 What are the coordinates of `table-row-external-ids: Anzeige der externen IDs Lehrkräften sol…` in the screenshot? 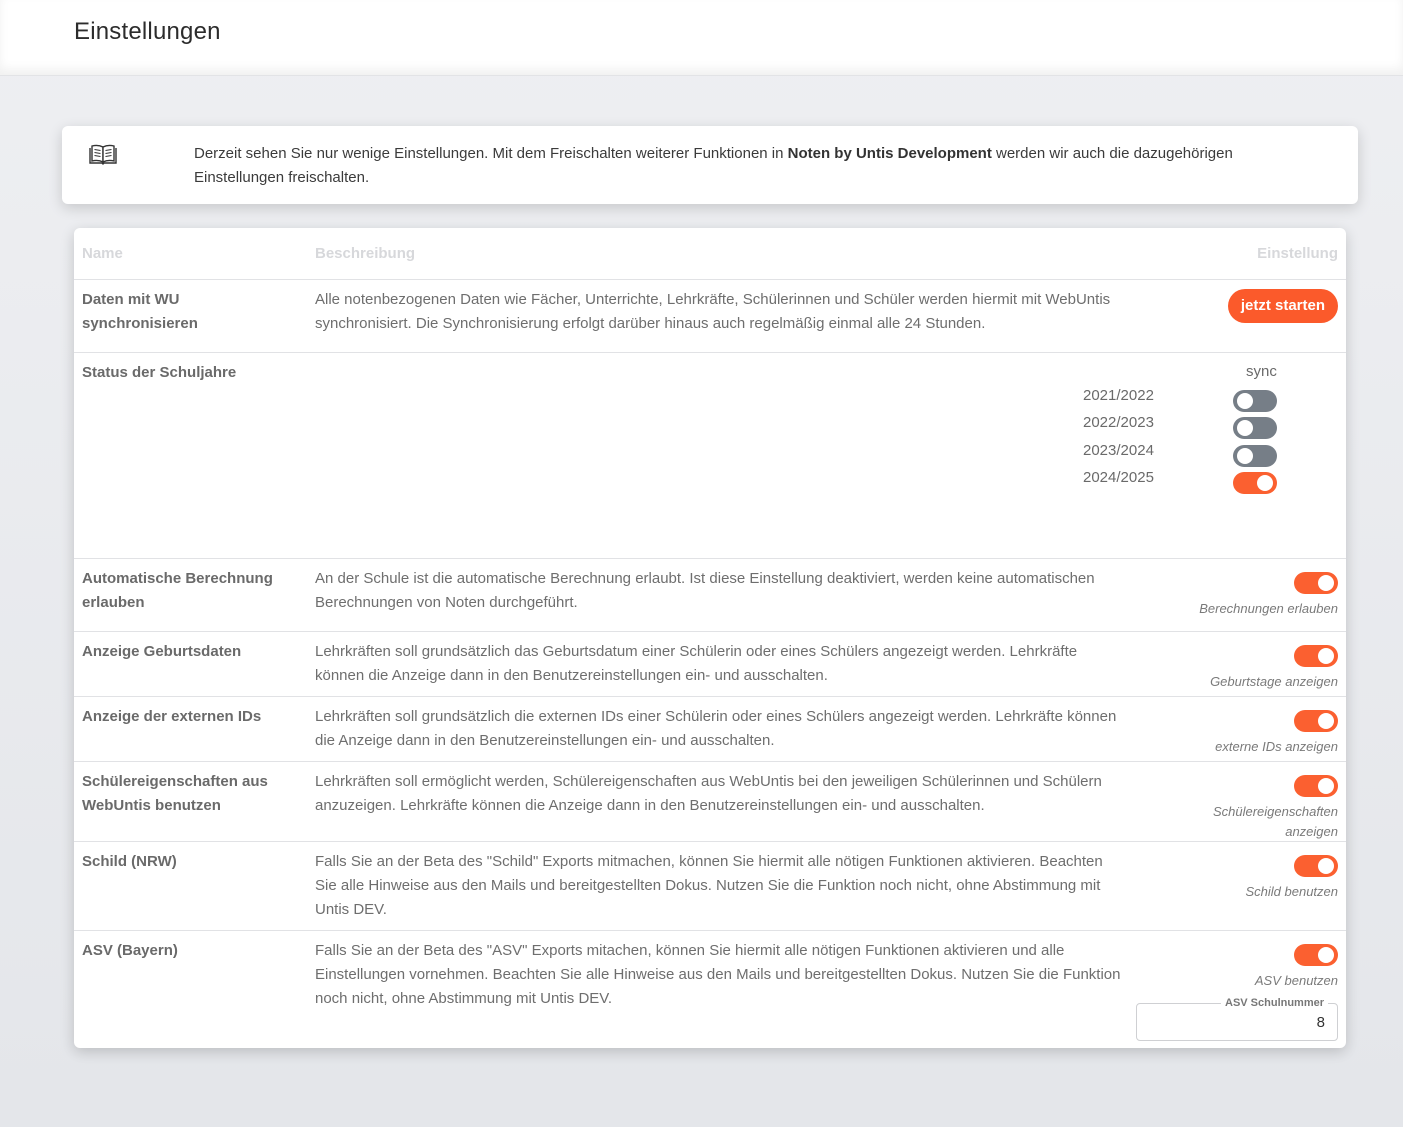 It's located at (710, 729).